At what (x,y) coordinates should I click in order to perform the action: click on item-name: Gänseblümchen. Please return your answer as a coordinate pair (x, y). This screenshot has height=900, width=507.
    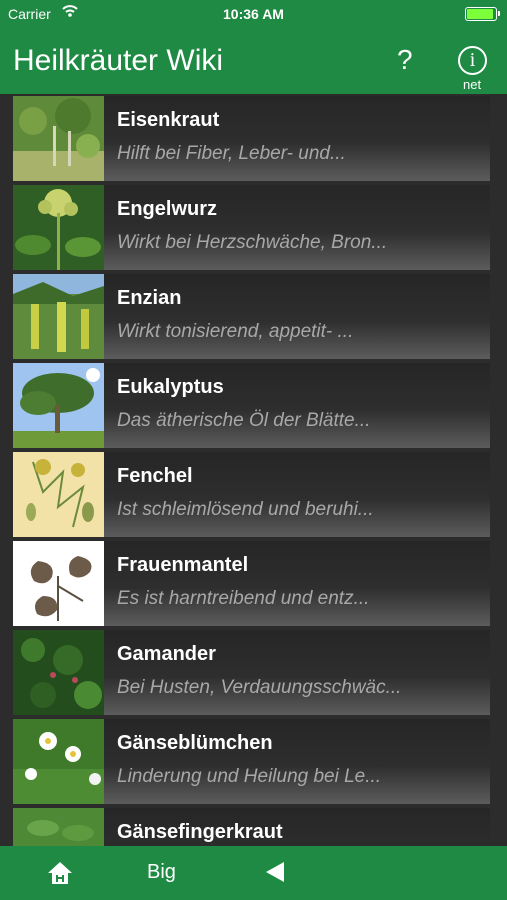
    Looking at the image, I should click on (195, 743).